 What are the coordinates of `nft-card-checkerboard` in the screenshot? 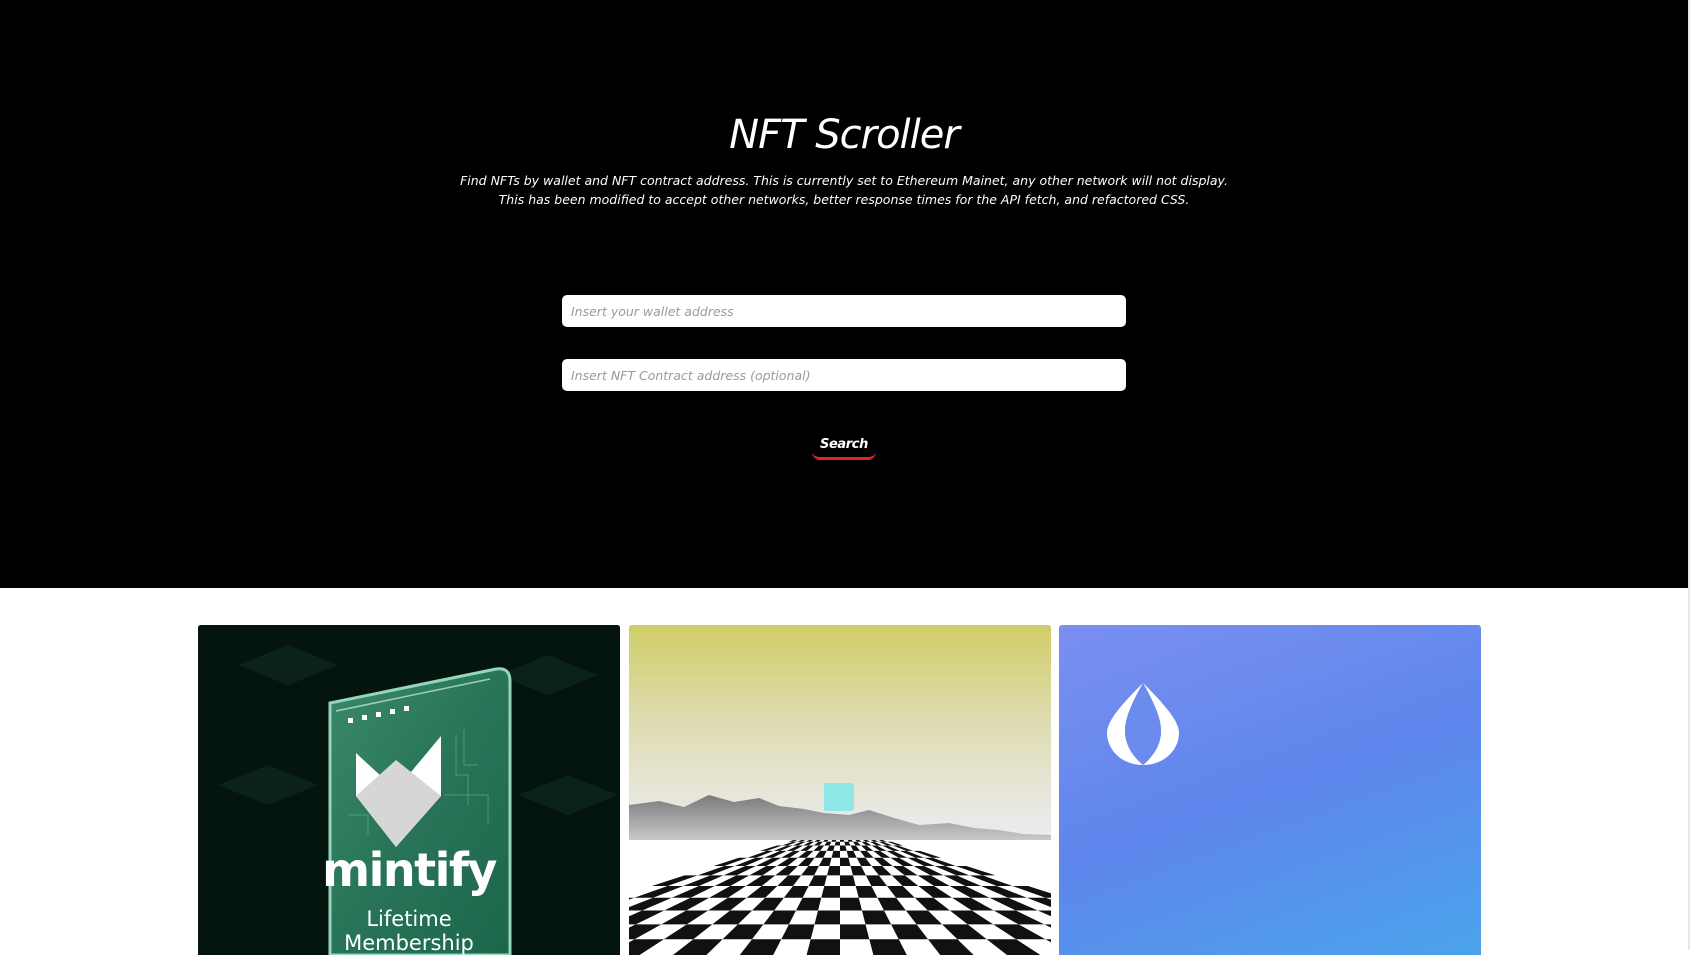 It's located at (840, 790).